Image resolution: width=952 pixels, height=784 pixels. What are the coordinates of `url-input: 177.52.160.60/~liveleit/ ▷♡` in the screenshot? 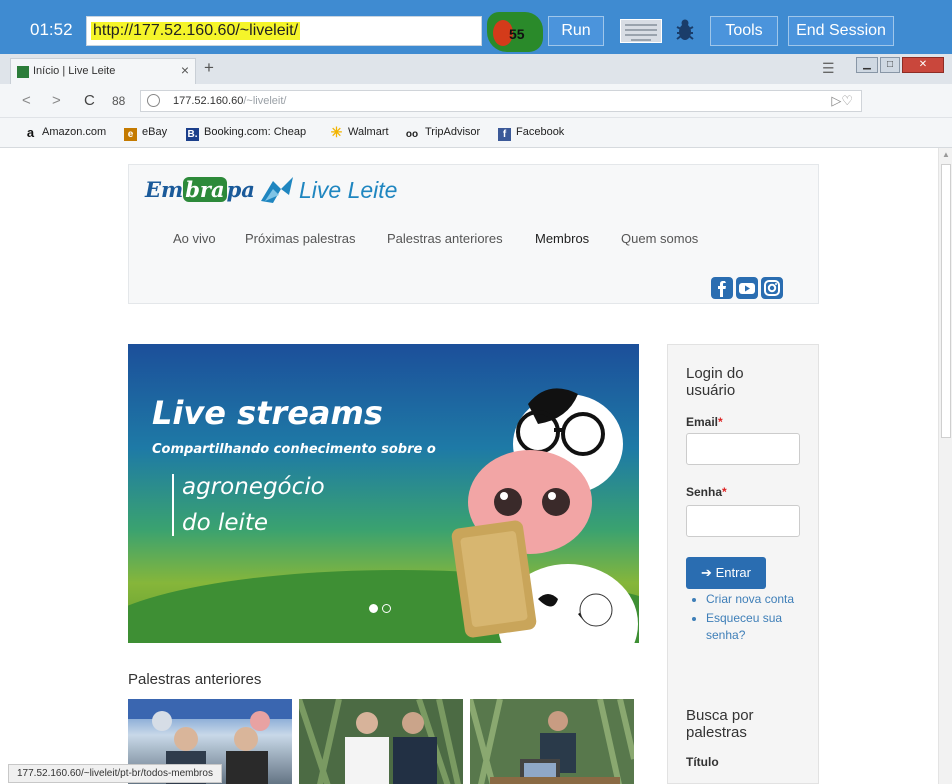 It's located at (501, 101).